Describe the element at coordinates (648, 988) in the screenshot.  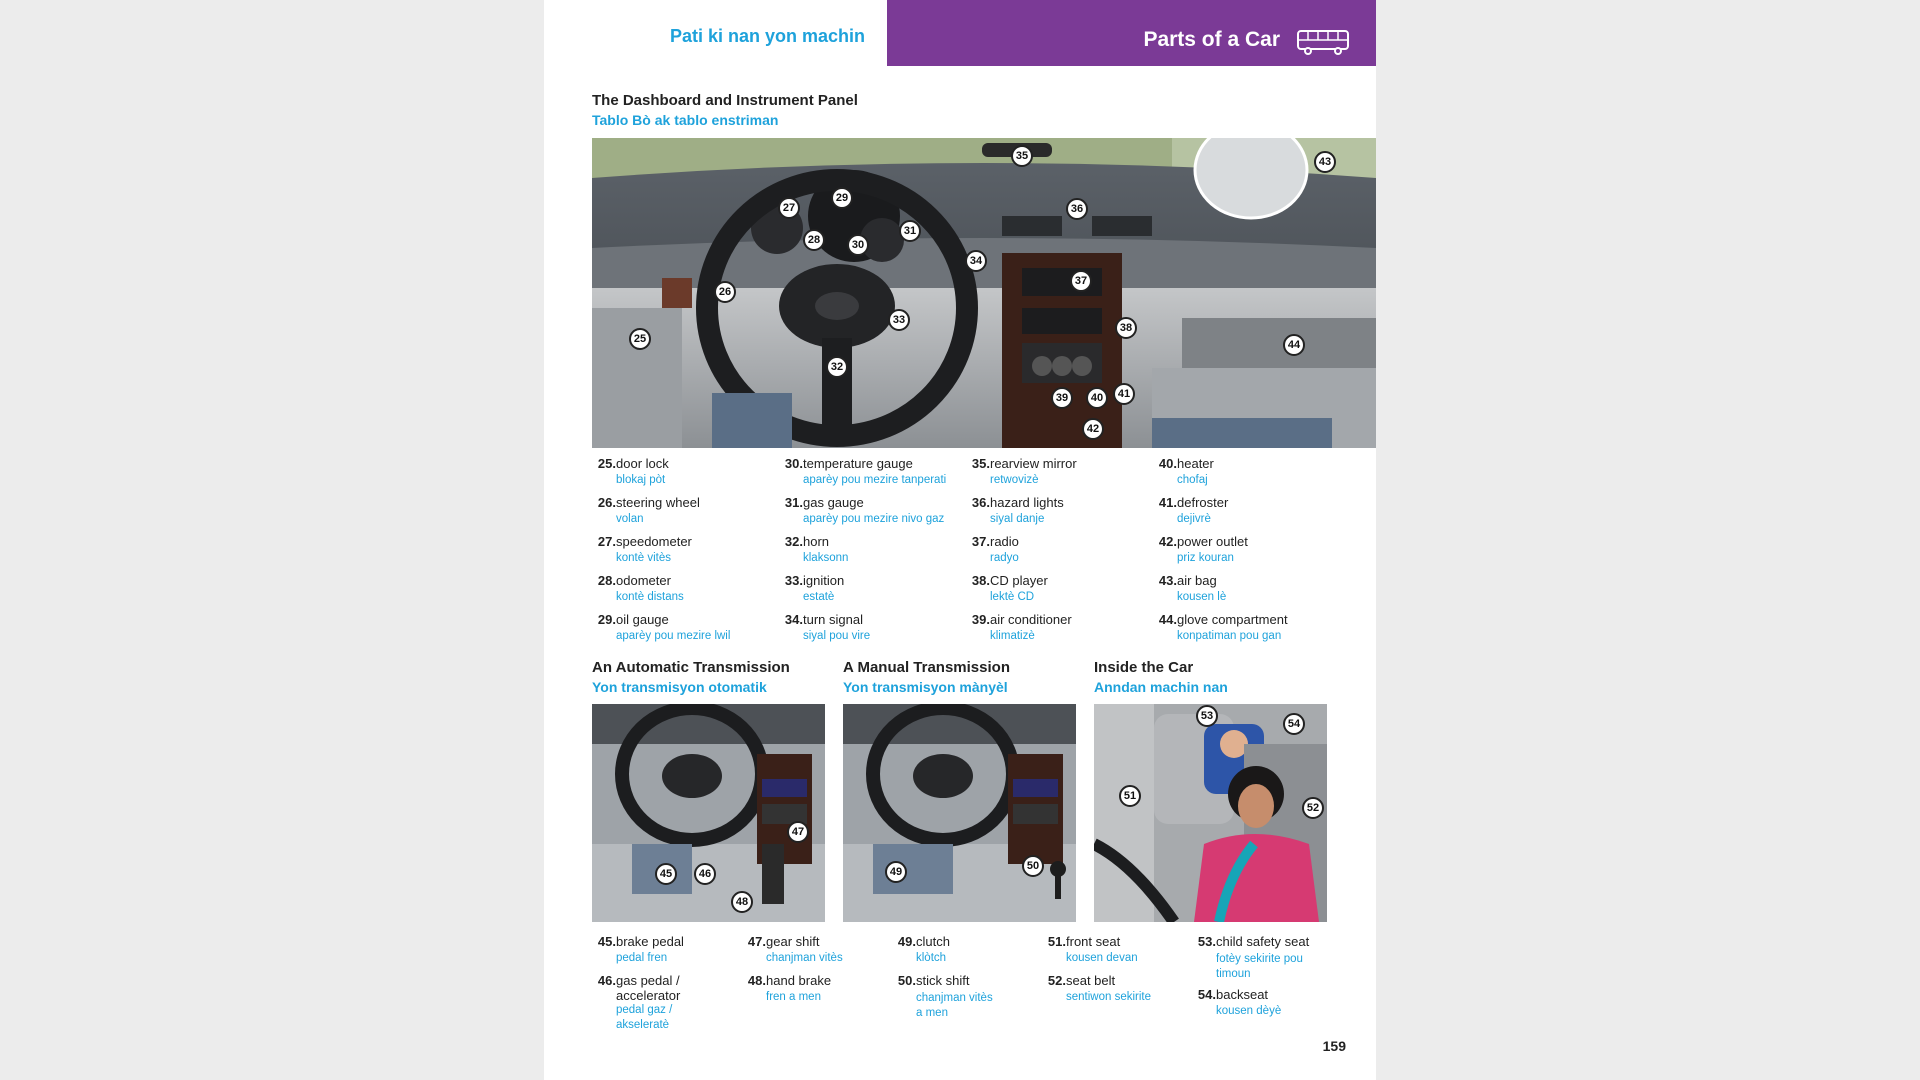
I see `item-english: gas pedal / accelerator` at that location.